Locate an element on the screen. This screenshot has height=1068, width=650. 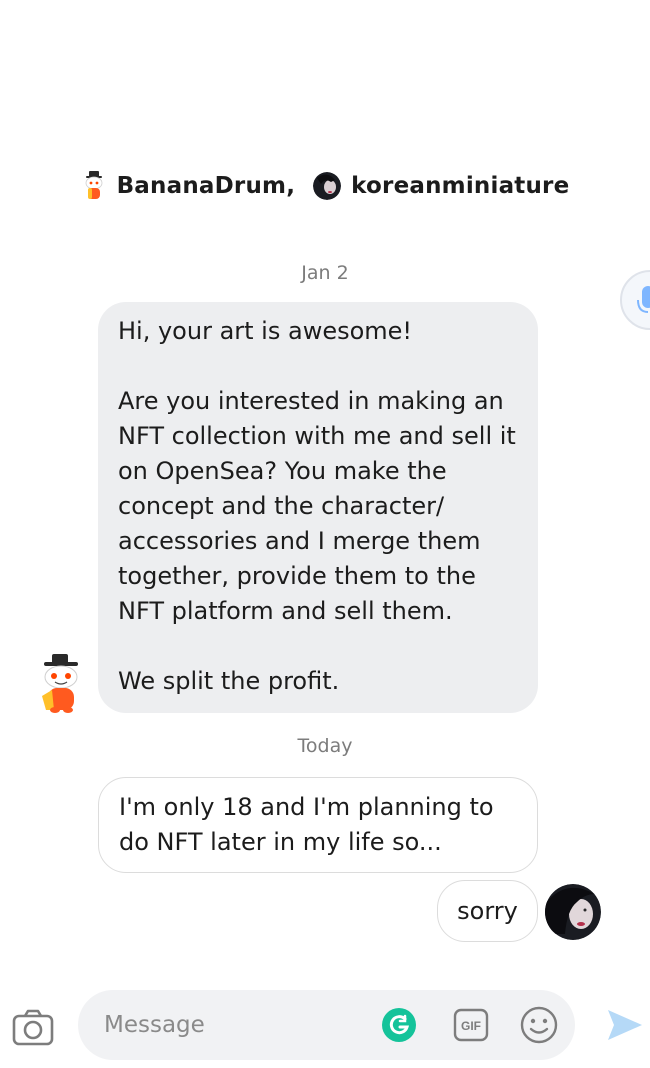
message-input-container: GIF is located at coordinates (326, 1025).